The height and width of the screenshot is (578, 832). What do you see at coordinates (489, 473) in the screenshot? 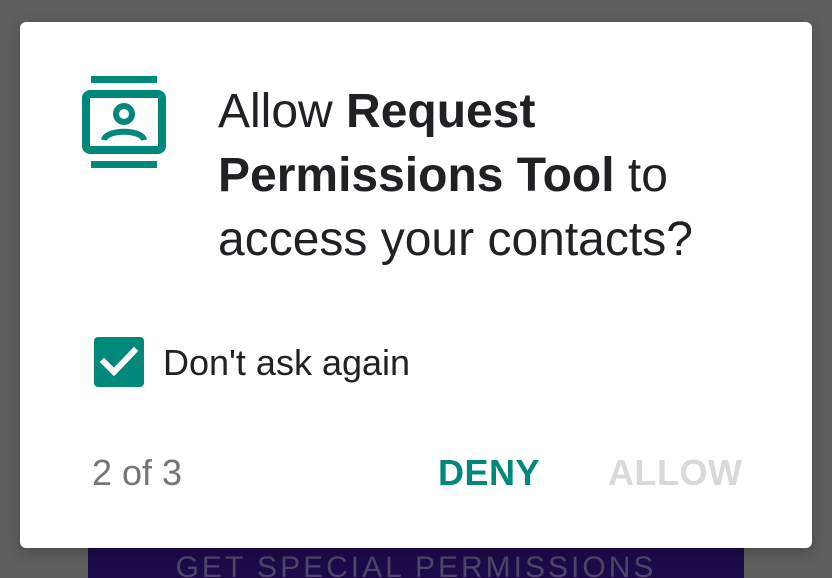
I see `deny-button: DENY` at bounding box center [489, 473].